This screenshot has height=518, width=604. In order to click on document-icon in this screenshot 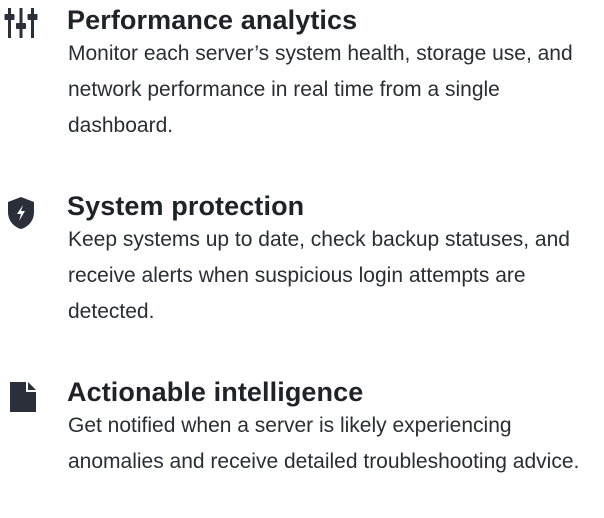, I will do `click(27, 399)`.